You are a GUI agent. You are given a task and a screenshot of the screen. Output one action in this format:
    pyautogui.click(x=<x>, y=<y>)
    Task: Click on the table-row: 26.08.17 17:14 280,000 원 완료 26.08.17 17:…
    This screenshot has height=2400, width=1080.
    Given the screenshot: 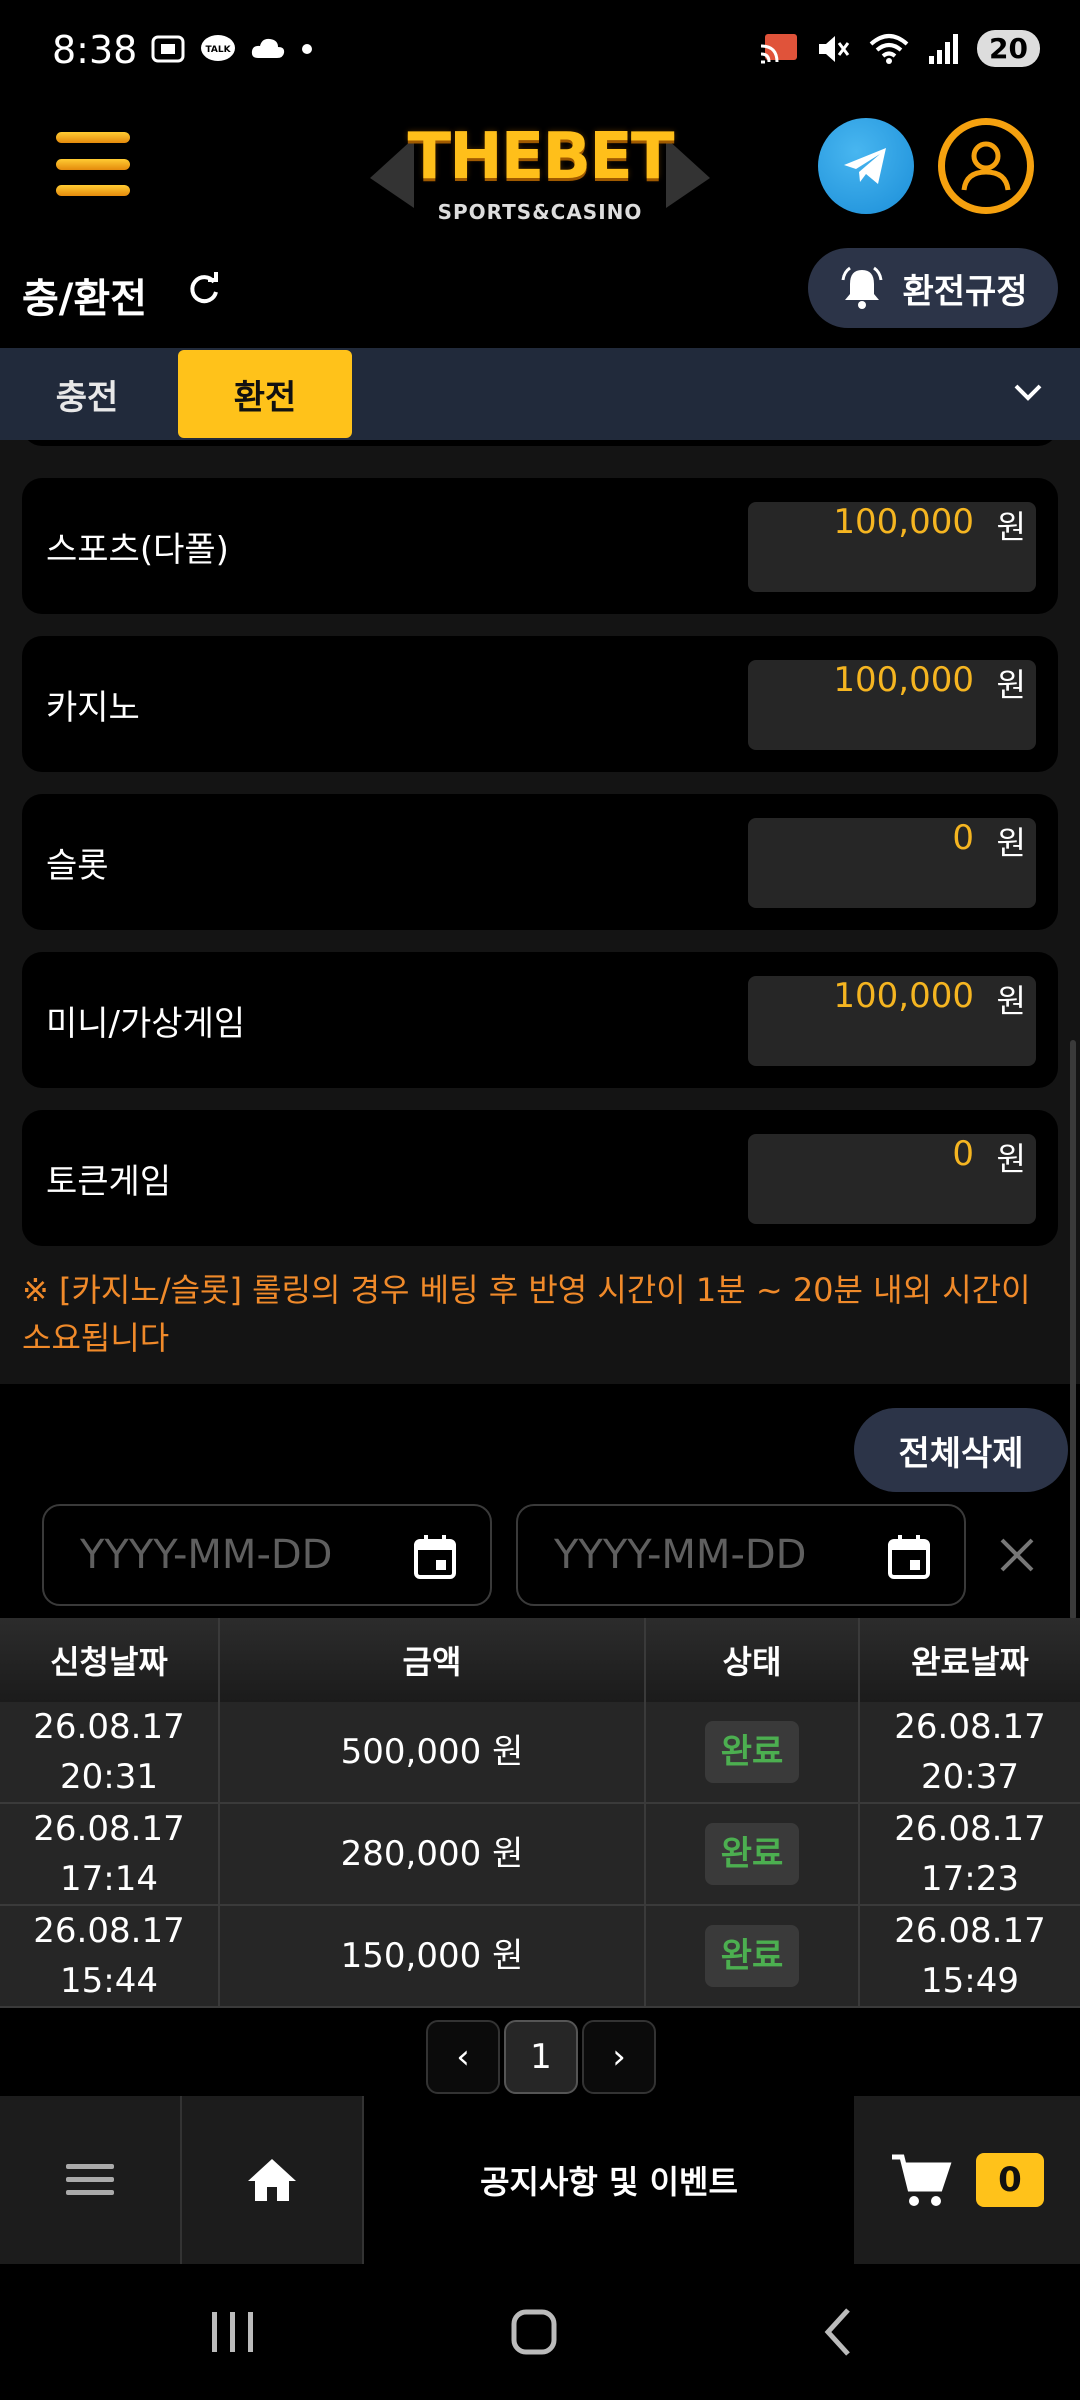 What is the action you would take?
    pyautogui.click(x=540, y=1855)
    